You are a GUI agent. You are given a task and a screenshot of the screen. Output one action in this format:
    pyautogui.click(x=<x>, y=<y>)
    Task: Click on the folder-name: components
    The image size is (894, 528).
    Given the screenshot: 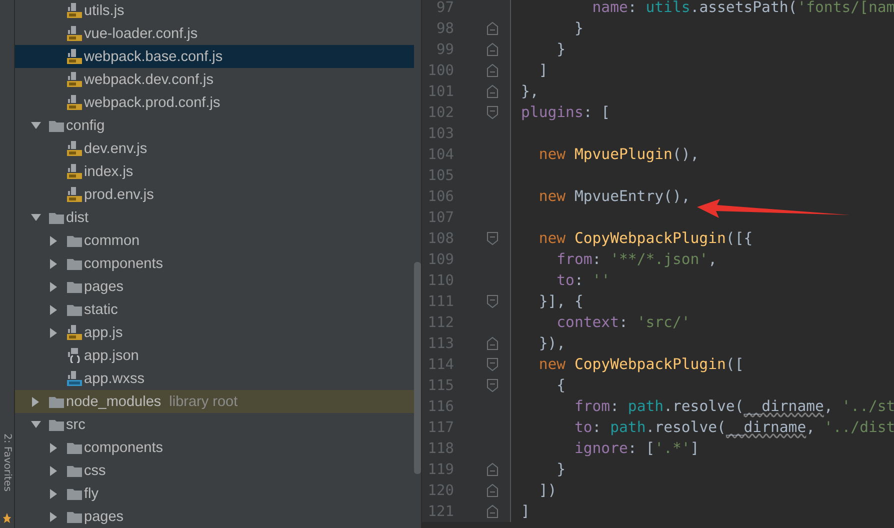 What is the action you would take?
    pyautogui.click(x=123, y=264)
    